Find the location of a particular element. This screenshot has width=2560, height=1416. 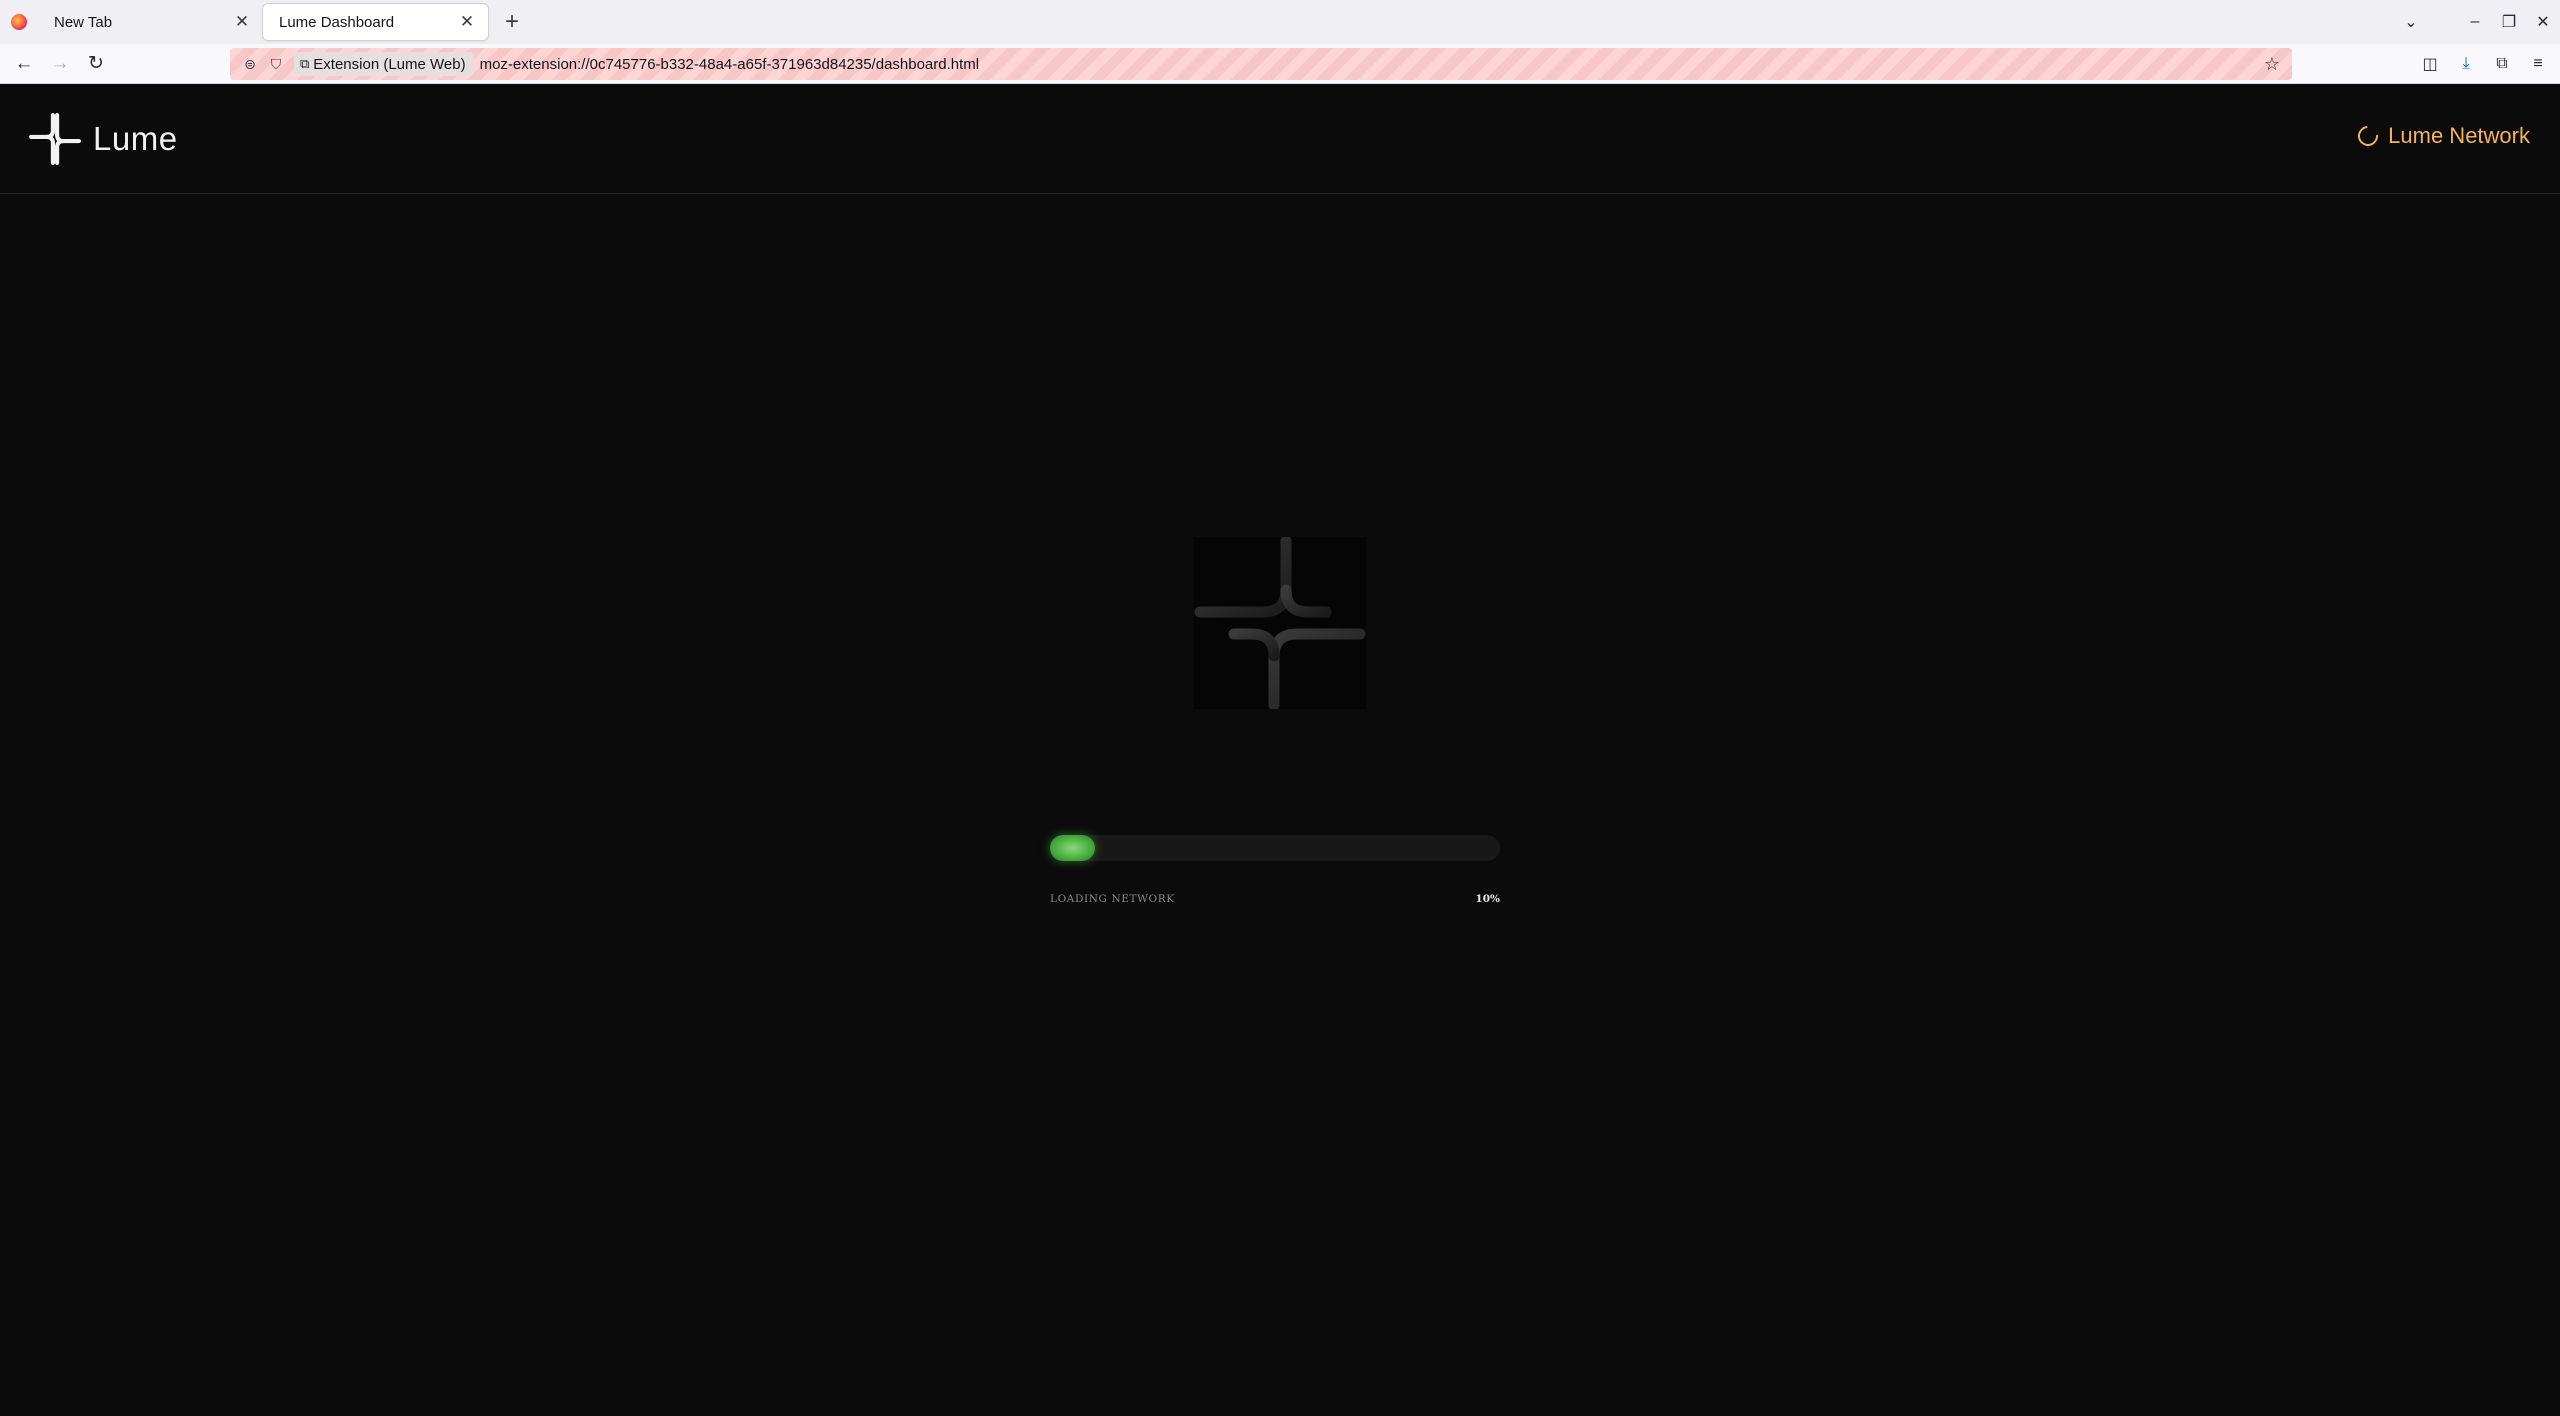

app-header: Lume Lume Network is located at coordinates (1280, 139).